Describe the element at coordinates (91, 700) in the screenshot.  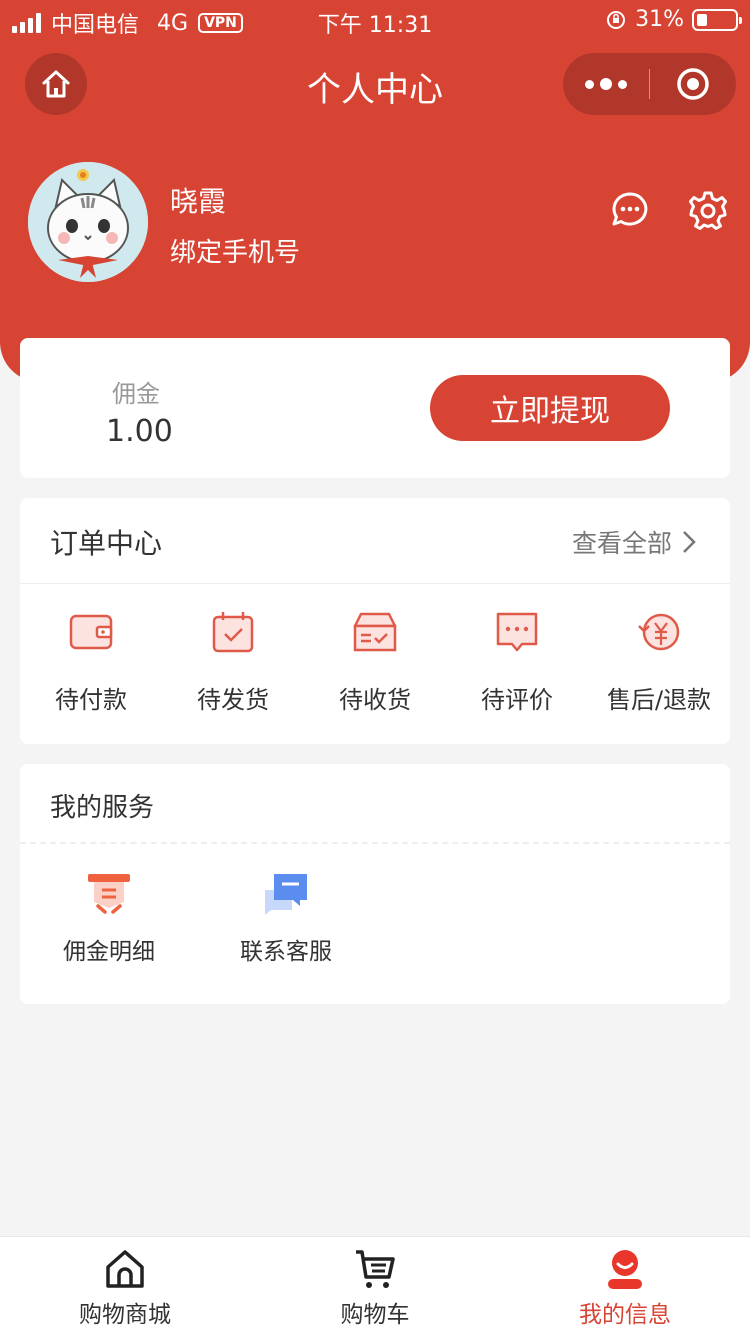
I see `order-item-label: 待付款` at that location.